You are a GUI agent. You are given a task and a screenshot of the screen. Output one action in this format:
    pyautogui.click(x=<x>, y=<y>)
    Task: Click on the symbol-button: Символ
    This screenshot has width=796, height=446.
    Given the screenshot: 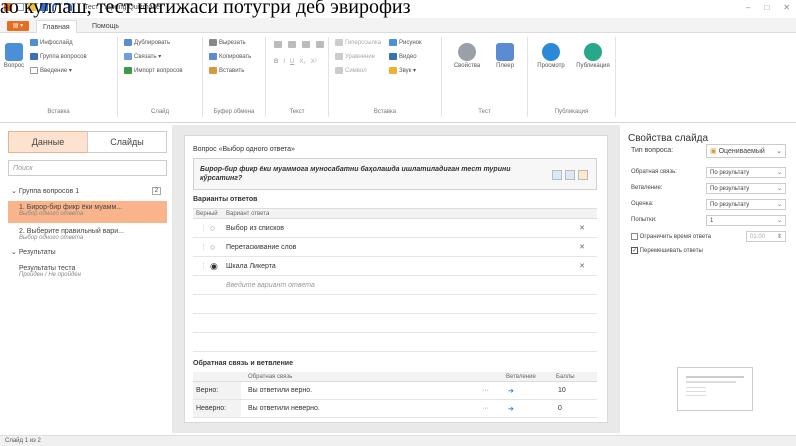 What is the action you would take?
    pyautogui.click(x=351, y=70)
    